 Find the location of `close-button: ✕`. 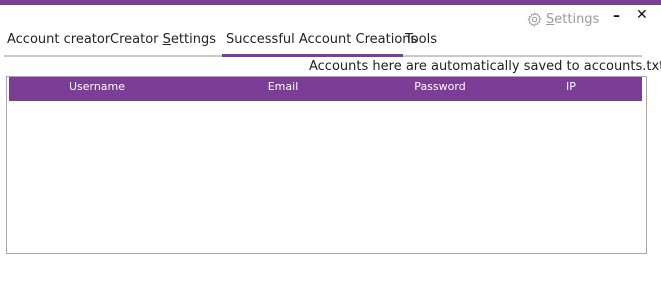

close-button: ✕ is located at coordinates (642, 15).